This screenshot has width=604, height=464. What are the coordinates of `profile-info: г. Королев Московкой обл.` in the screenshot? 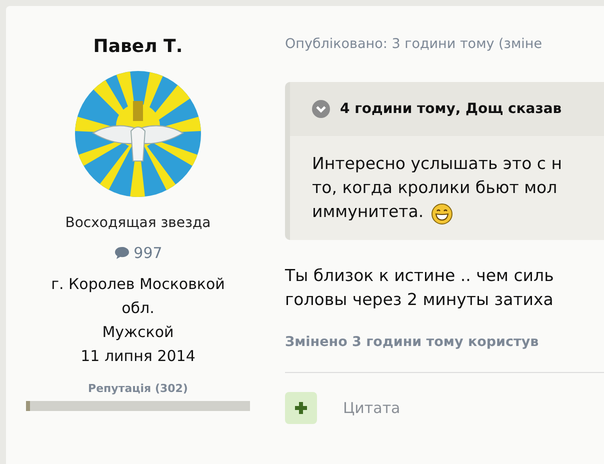 It's located at (138, 296).